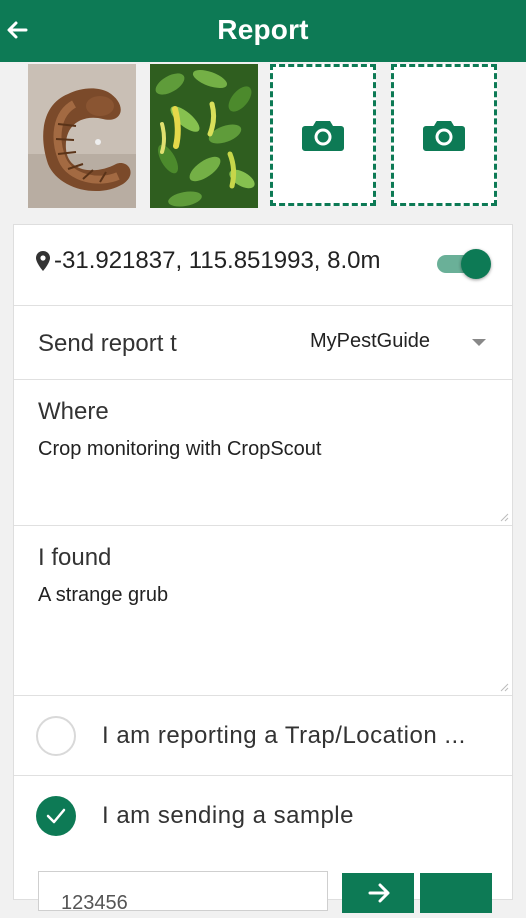 This screenshot has height=918, width=526. What do you see at coordinates (94, 903) in the screenshot?
I see `sample-id-value: 123456` at bounding box center [94, 903].